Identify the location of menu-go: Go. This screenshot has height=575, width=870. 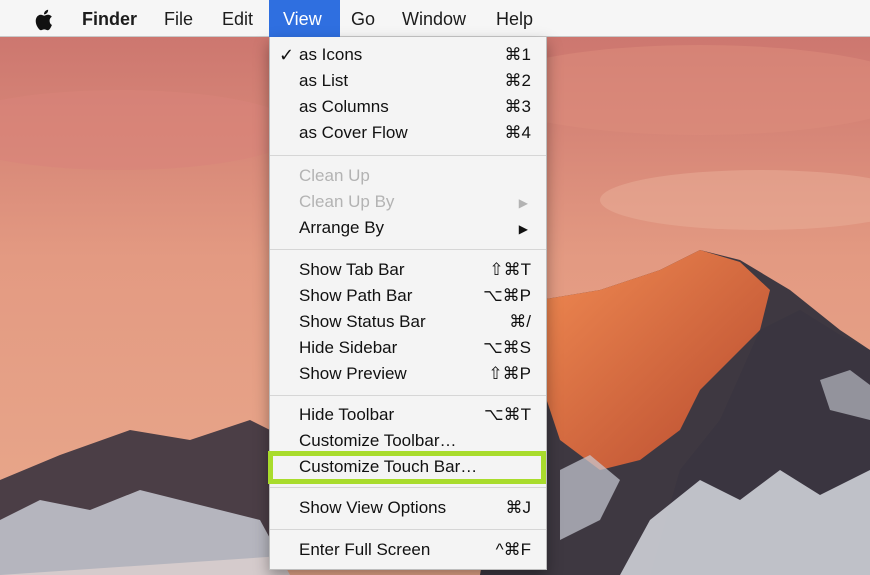
(363, 18).